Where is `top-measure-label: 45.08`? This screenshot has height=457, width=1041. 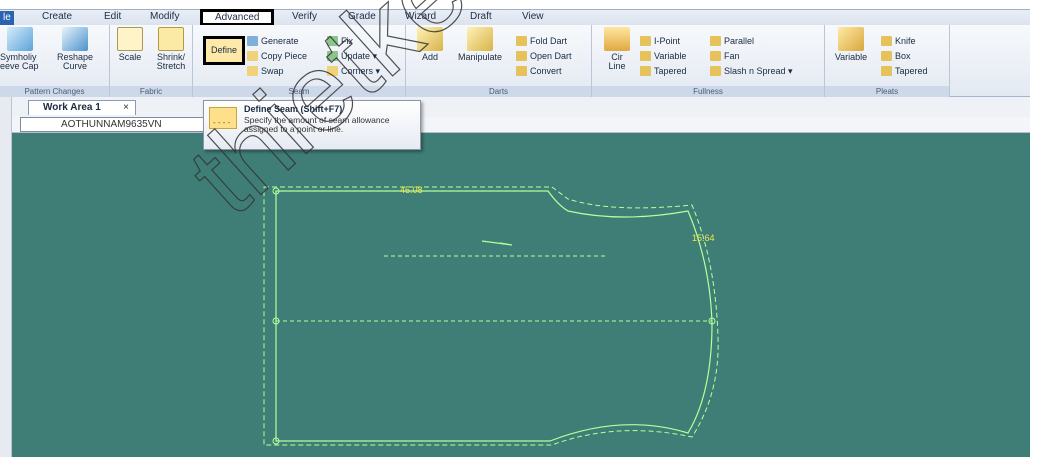 top-measure-label: 45.08 is located at coordinates (411, 190).